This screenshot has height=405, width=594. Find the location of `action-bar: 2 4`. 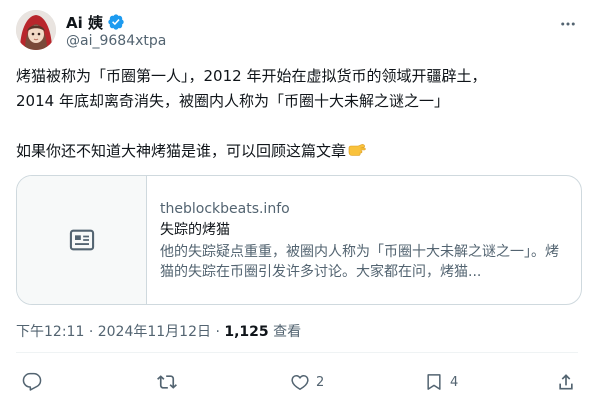

action-bar: 2 4 is located at coordinates (297, 382).